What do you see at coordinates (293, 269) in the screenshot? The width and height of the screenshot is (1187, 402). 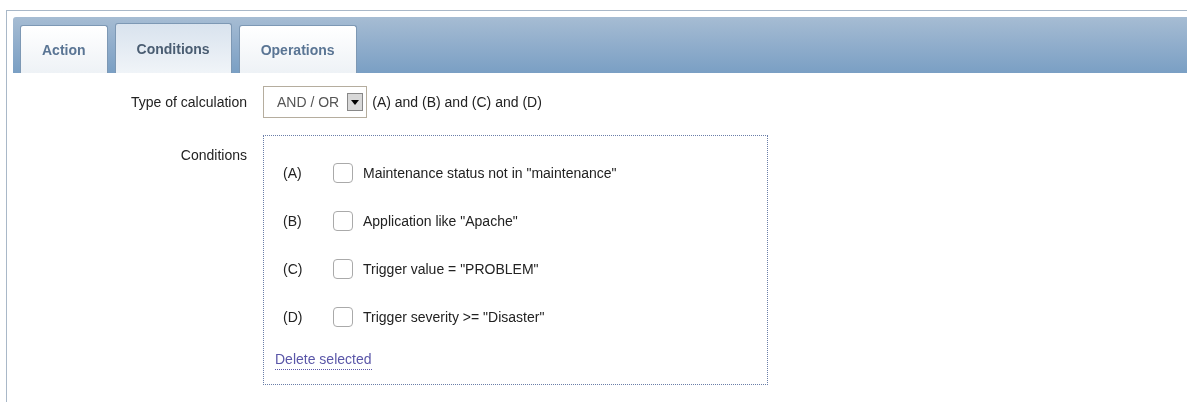 I see `condition-letter: (C)` at bounding box center [293, 269].